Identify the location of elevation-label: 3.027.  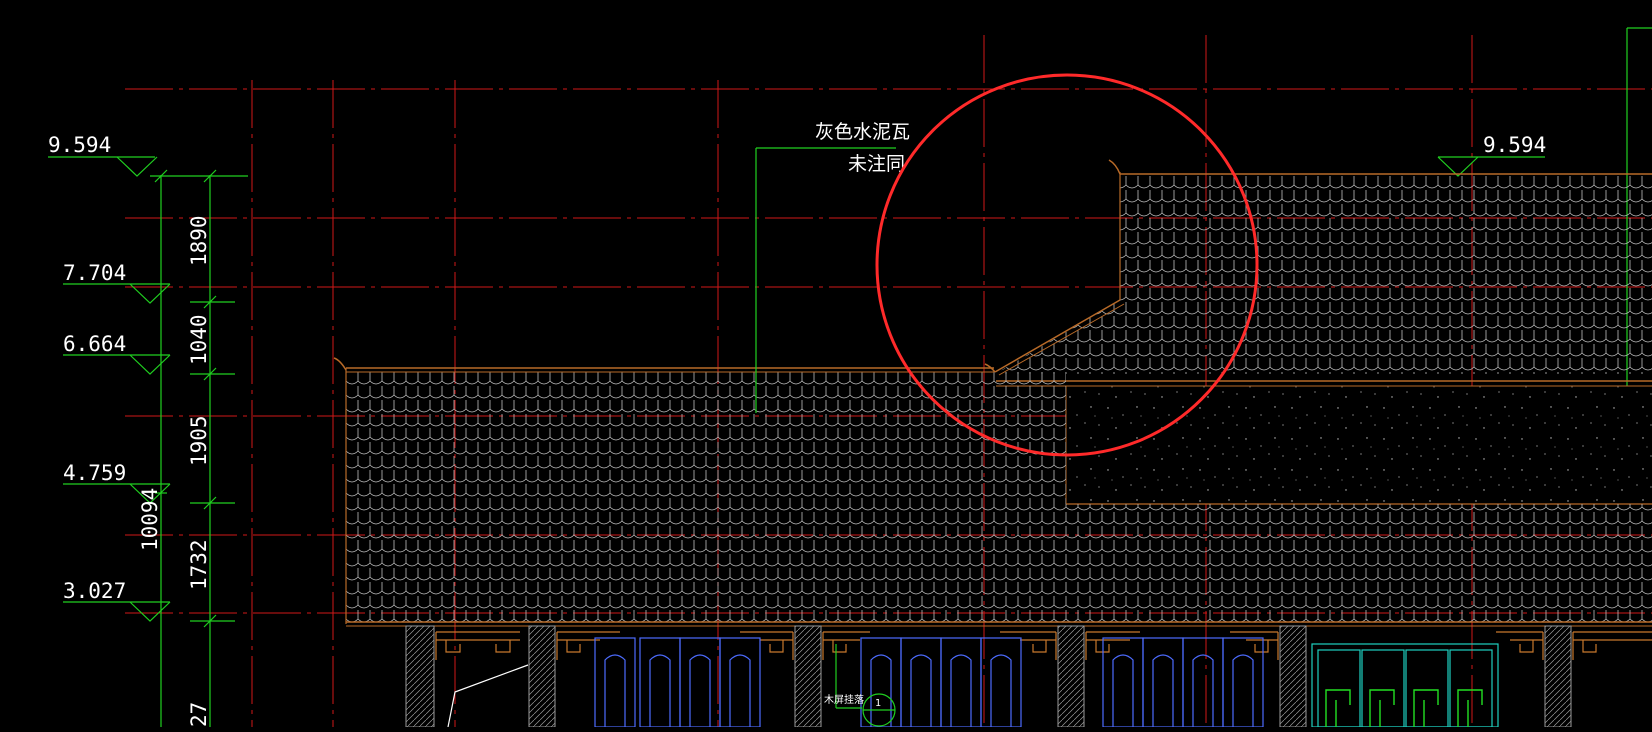
(94, 591).